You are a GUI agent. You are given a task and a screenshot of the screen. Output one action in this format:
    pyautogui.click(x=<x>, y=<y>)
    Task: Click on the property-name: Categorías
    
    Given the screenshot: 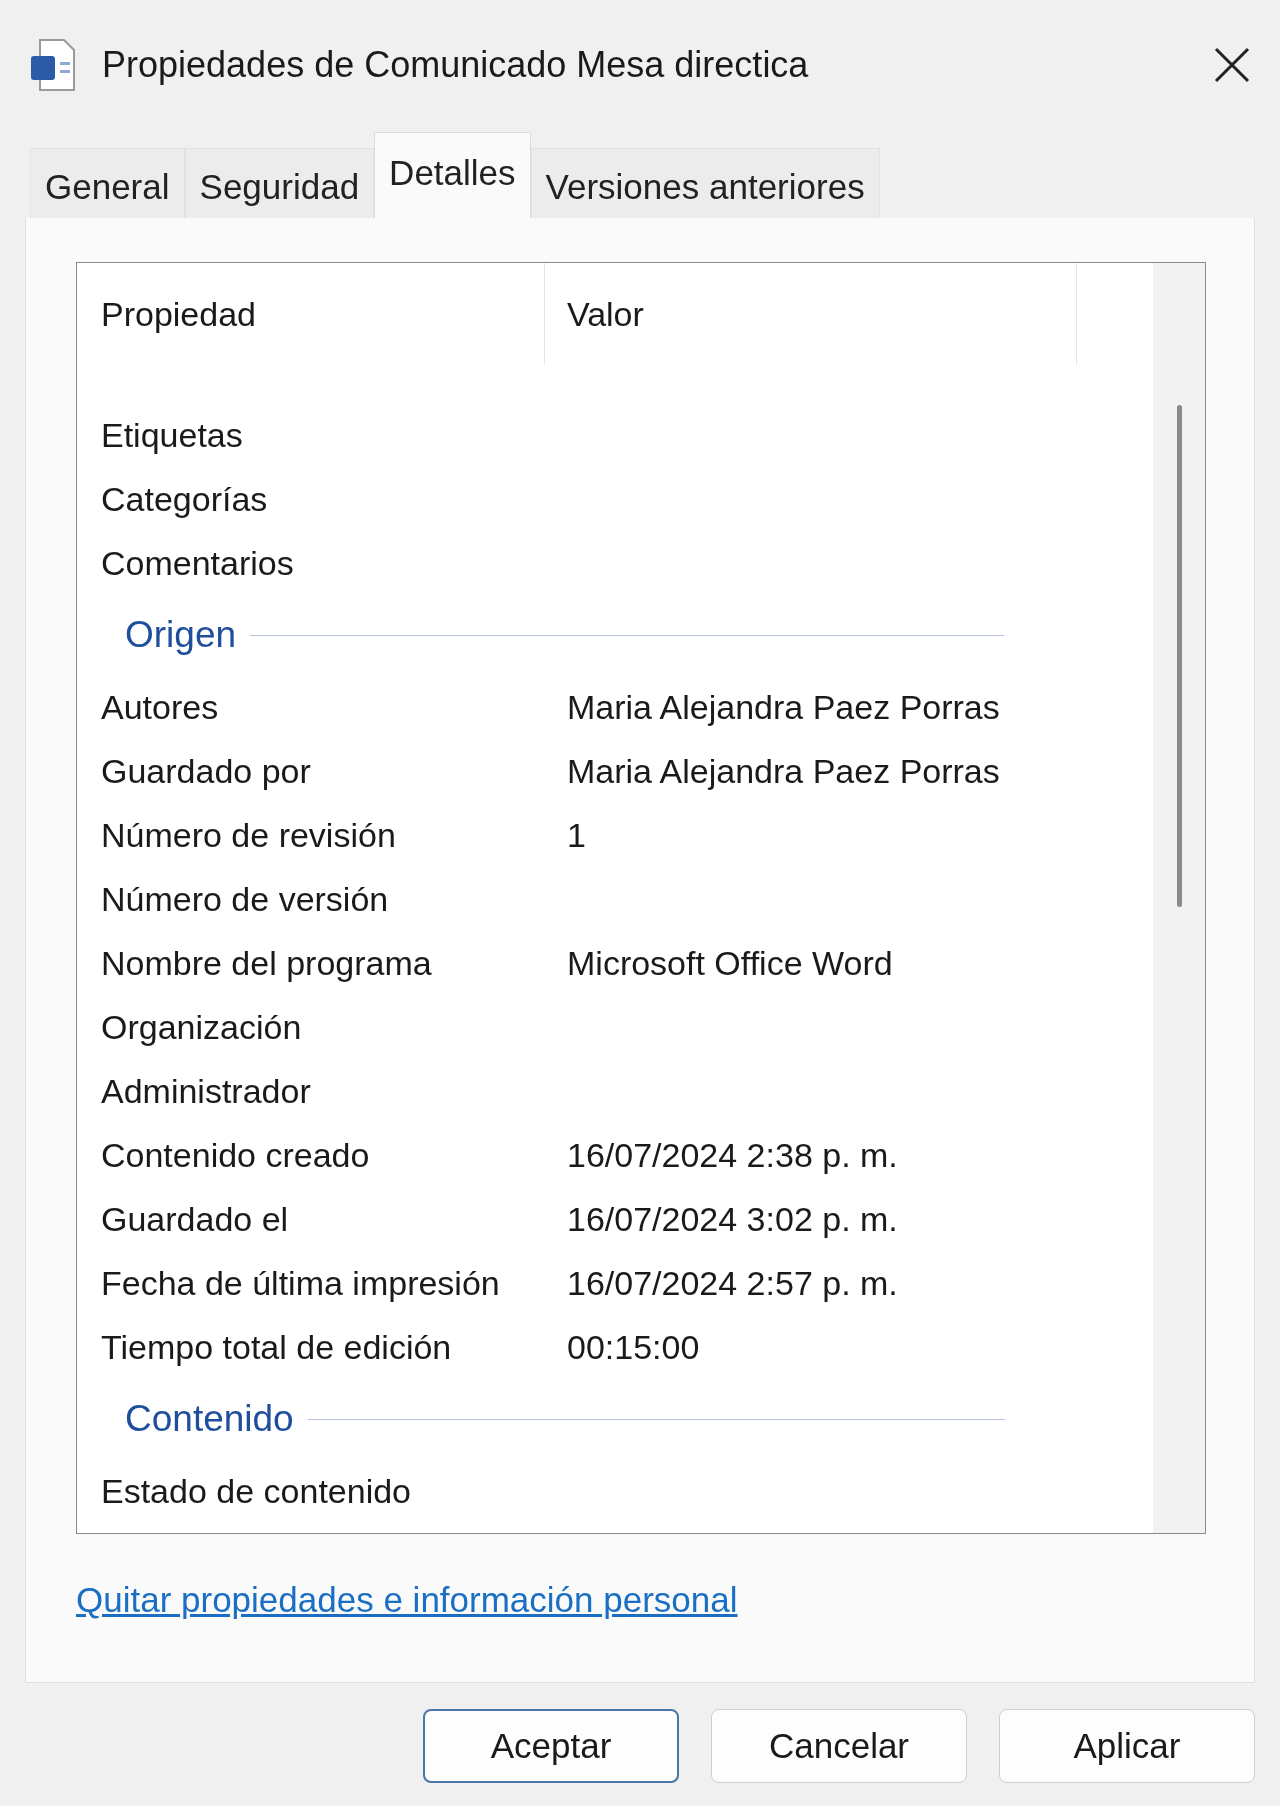 What is the action you would take?
    pyautogui.click(x=184, y=499)
    